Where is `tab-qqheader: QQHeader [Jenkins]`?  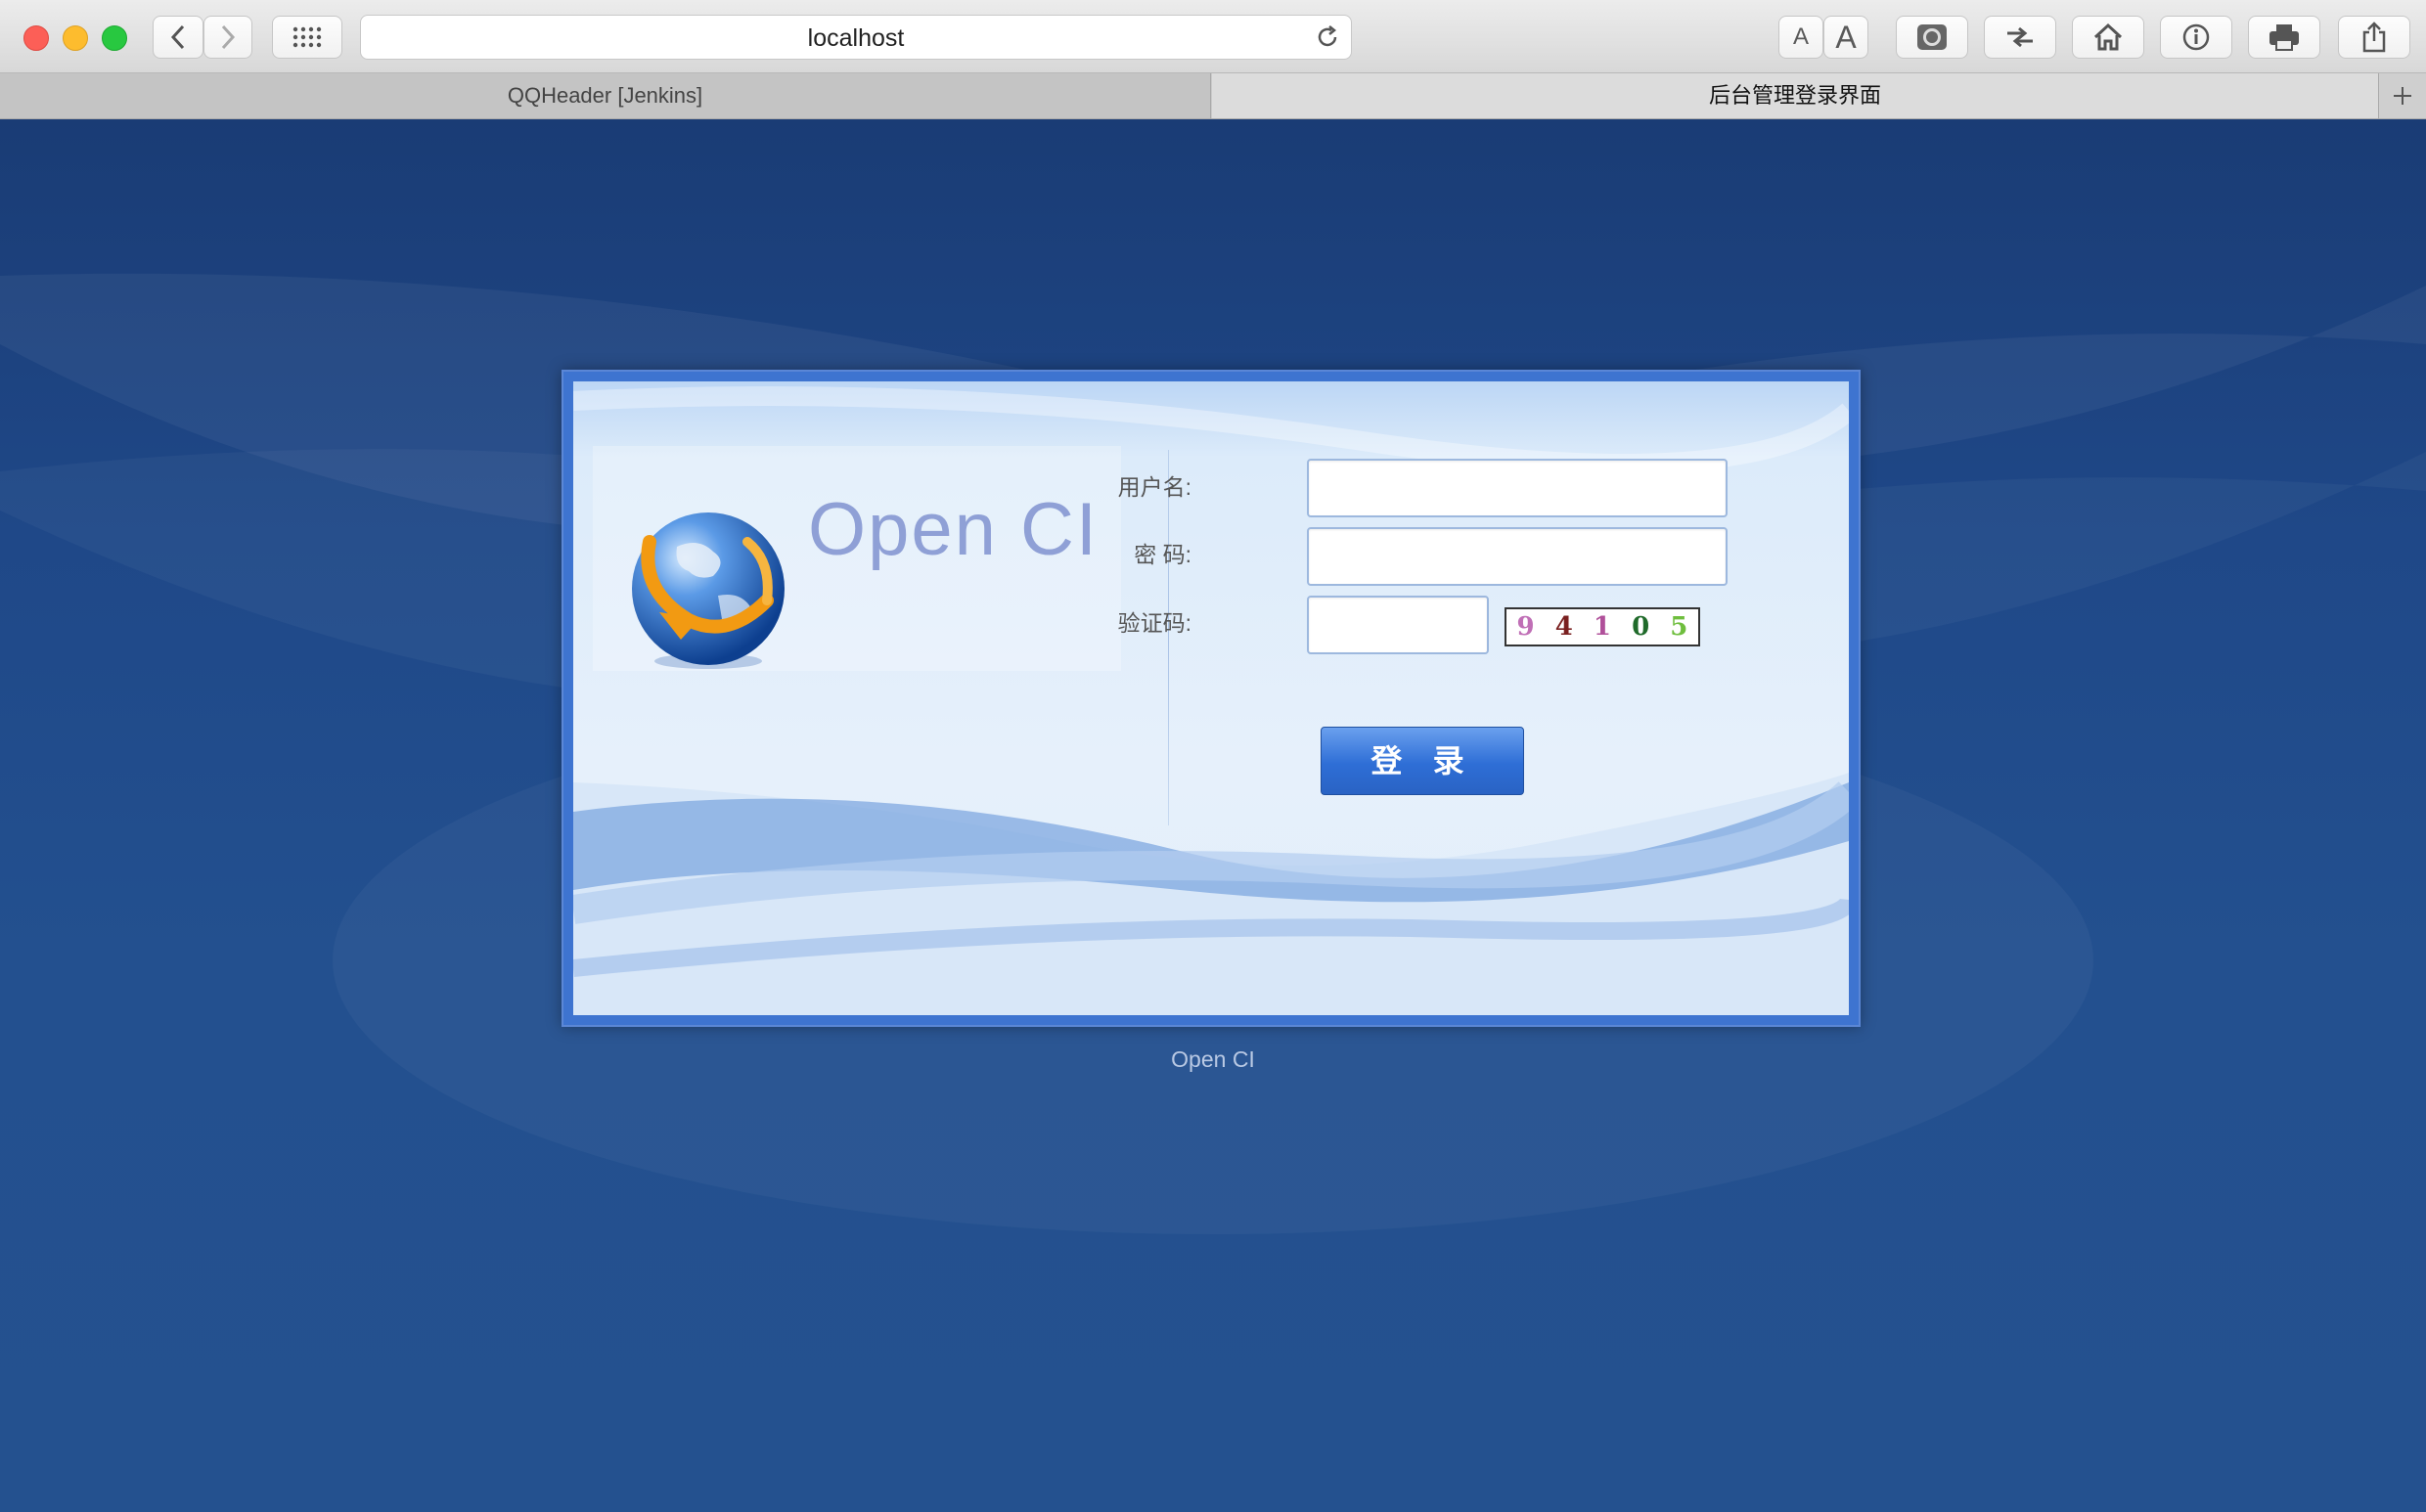
tab-qqheader: QQHeader [Jenkins] is located at coordinates (606, 95).